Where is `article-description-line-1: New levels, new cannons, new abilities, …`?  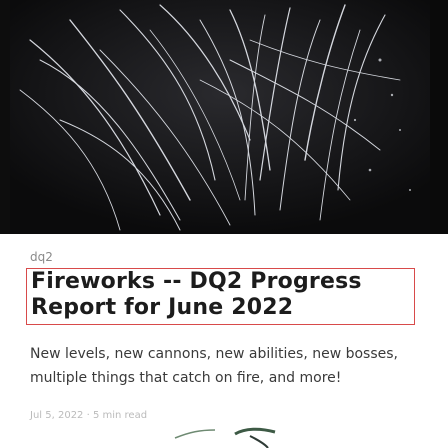 article-description-line-1: New levels, new cannons, new abilities, … is located at coordinates (214, 354).